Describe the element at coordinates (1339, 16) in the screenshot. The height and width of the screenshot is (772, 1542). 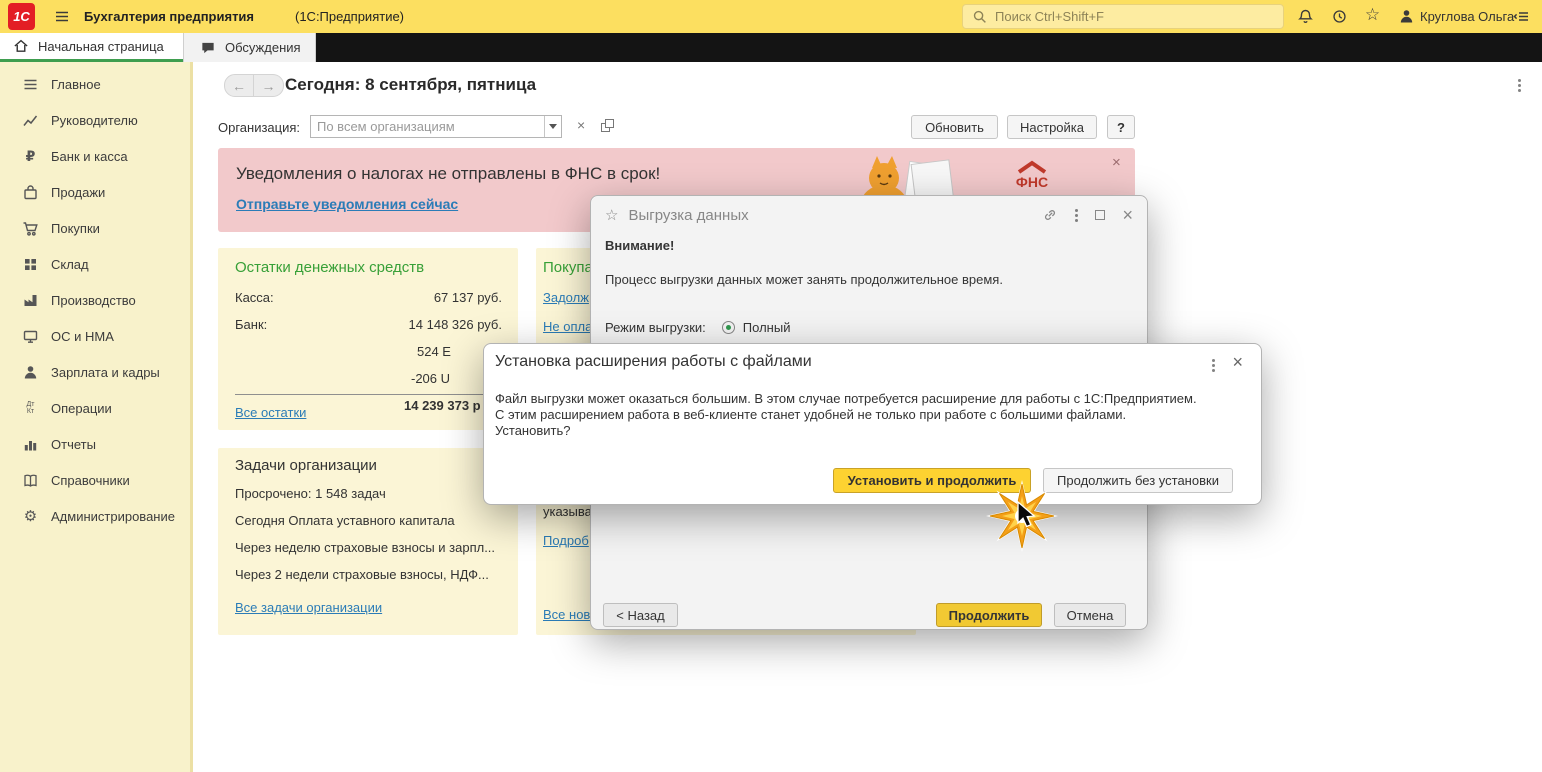
I see `history-icon` at that location.